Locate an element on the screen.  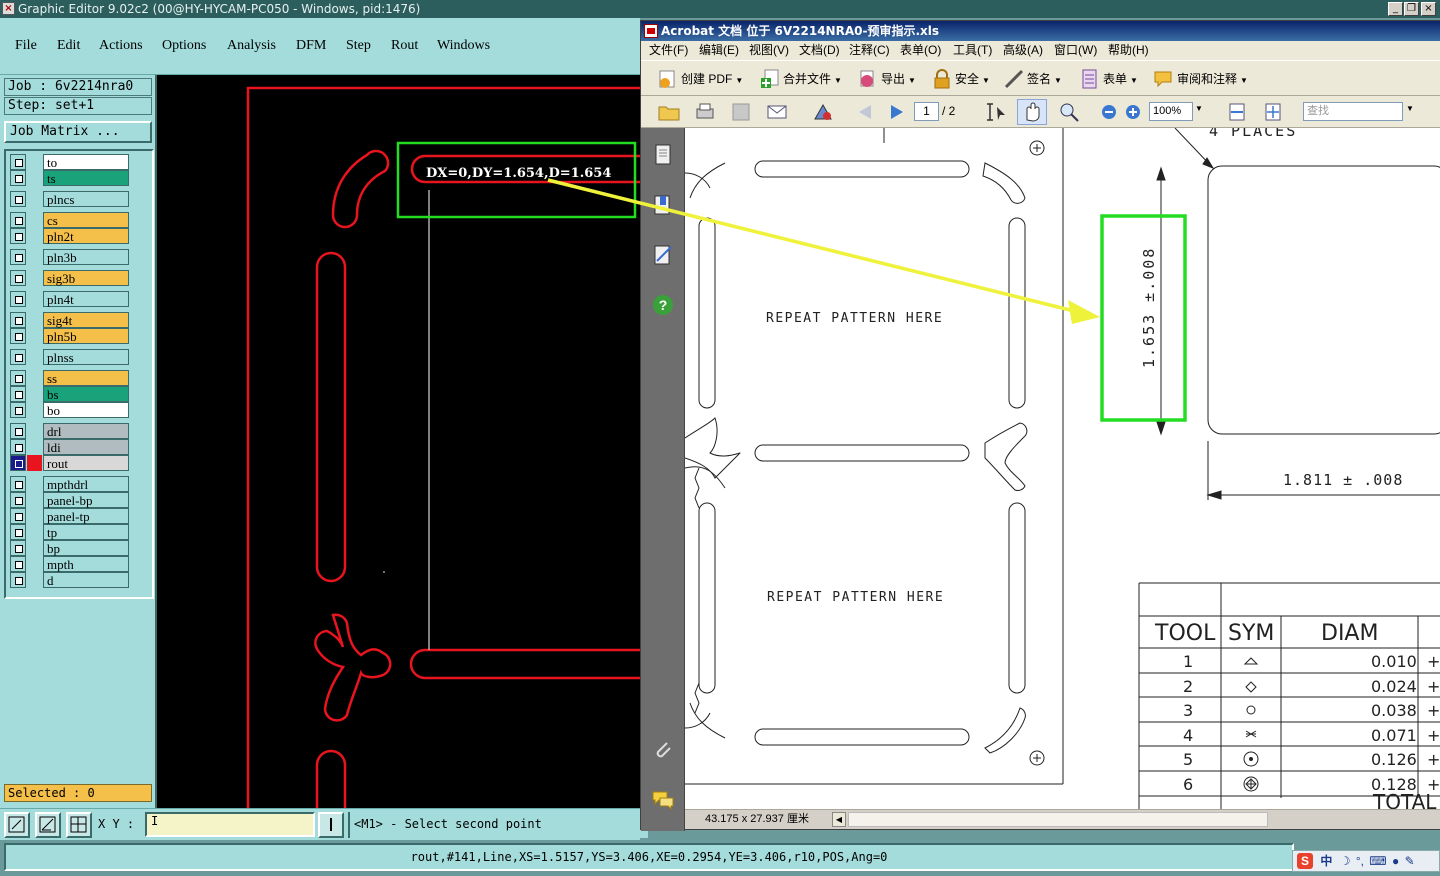
menu-dfm: DFM is located at coordinates (311, 46).